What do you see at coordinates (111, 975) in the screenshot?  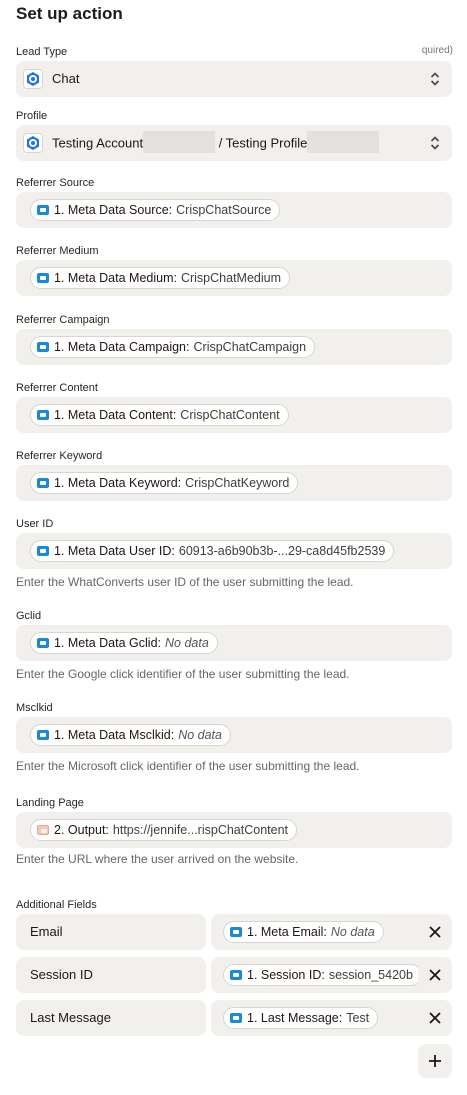 I see `additional-field-name: Session ID` at bounding box center [111, 975].